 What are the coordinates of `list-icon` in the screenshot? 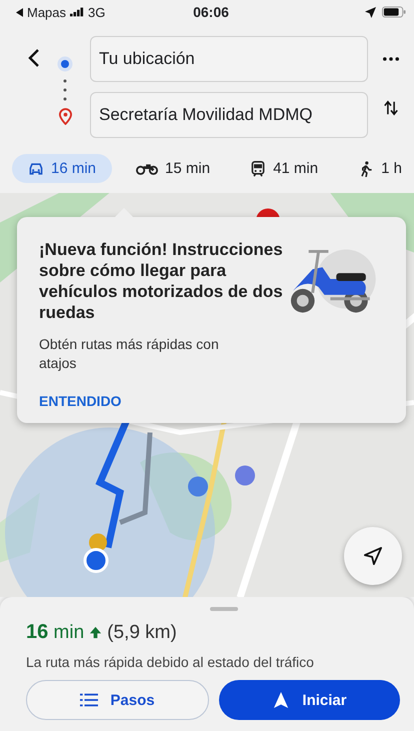 It's located at (89, 700).